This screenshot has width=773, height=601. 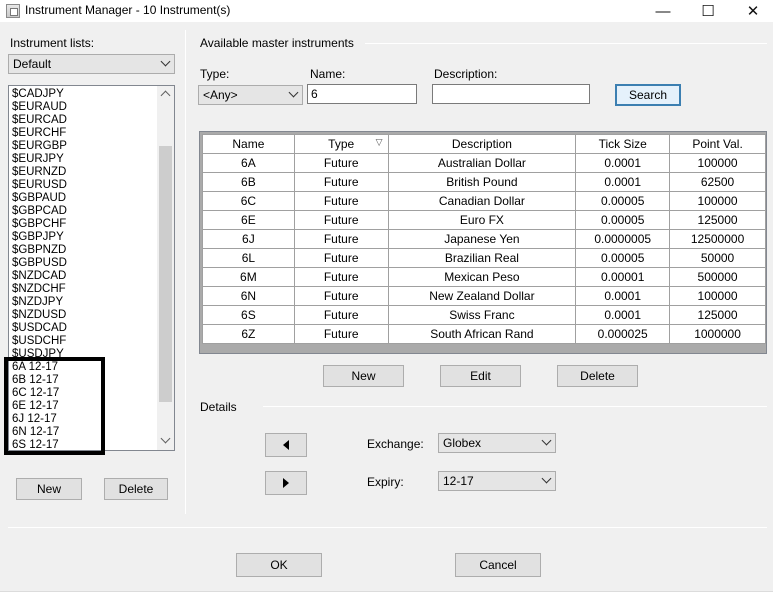 I want to click on type-select: <Any>, so click(x=250, y=95).